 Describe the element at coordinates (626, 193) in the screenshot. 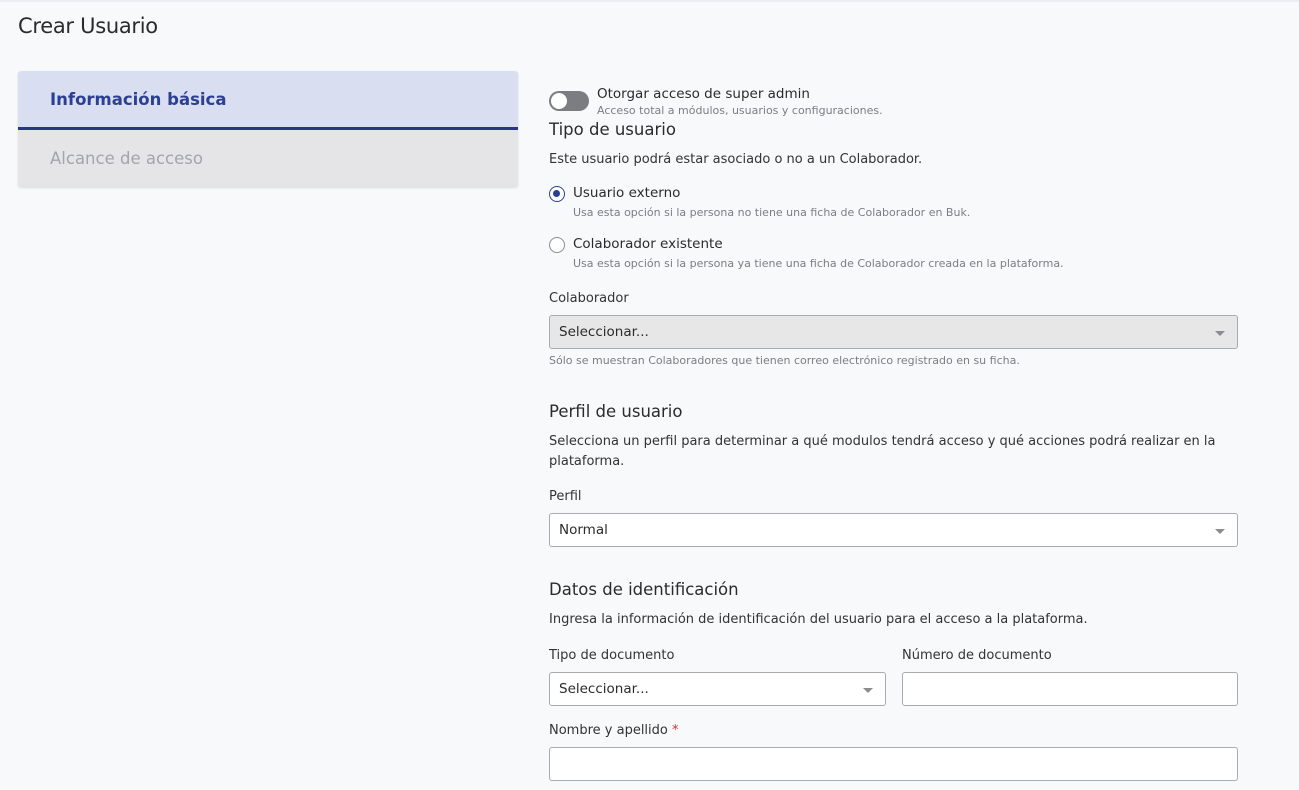

I see `radio-label-usuario-externo: Usuario externo` at that location.